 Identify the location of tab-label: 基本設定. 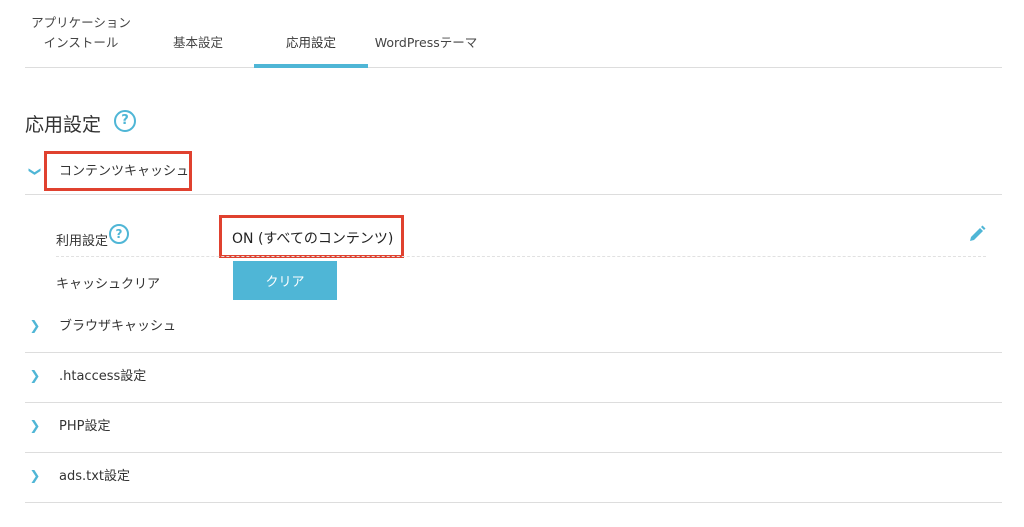
(197, 42).